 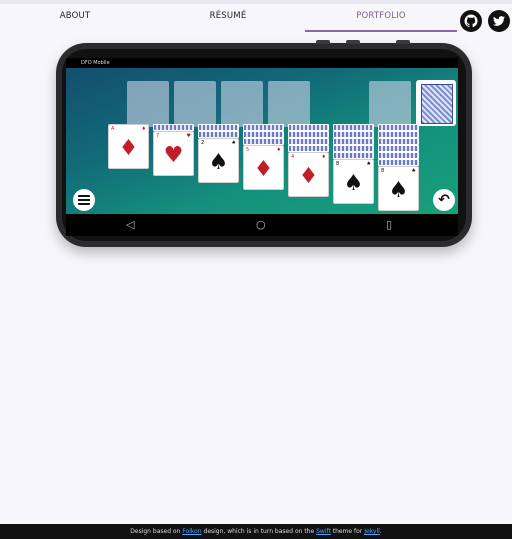 I want to click on card-rank: 4, so click(x=293, y=157).